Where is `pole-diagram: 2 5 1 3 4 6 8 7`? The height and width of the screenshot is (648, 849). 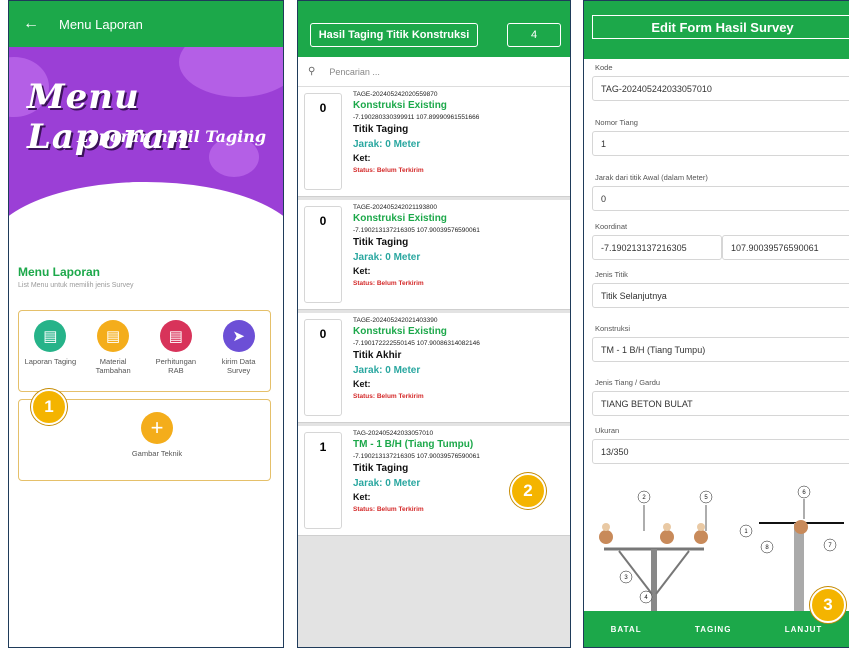
pole-diagram: 2 5 1 3 4 6 8 7 is located at coordinates (721, 549).